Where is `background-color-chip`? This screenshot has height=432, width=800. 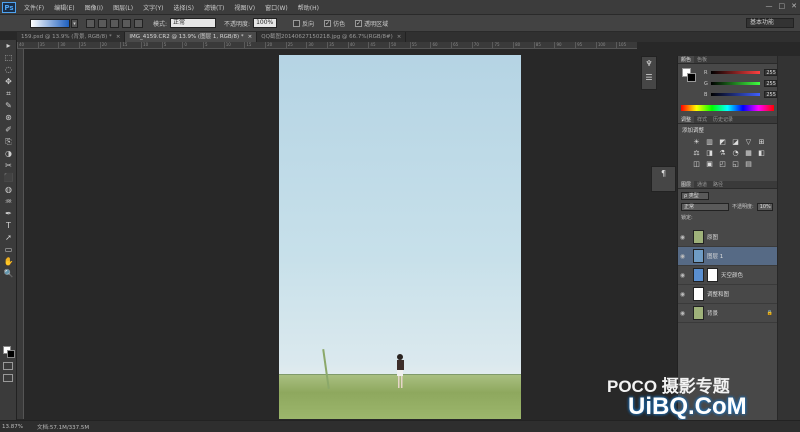
background-color-chip is located at coordinates (691, 77).